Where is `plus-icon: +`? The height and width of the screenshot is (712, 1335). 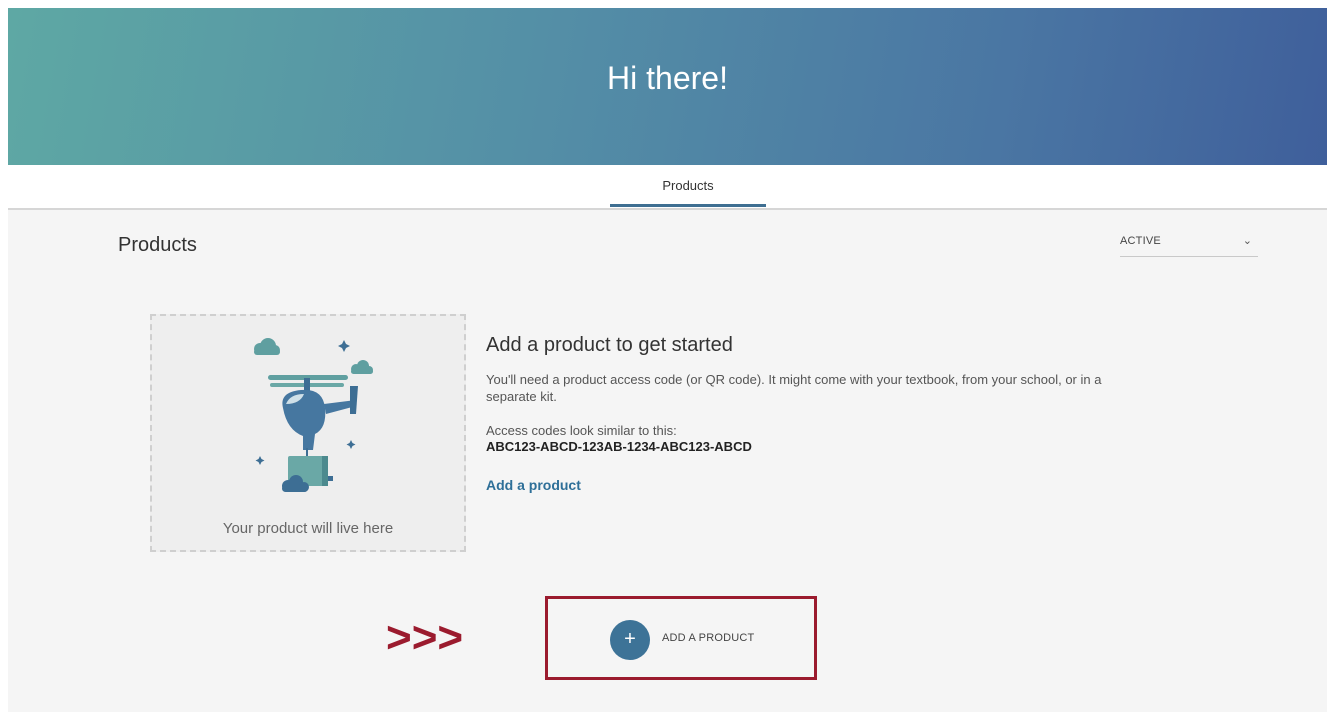
plus-icon: + is located at coordinates (630, 640).